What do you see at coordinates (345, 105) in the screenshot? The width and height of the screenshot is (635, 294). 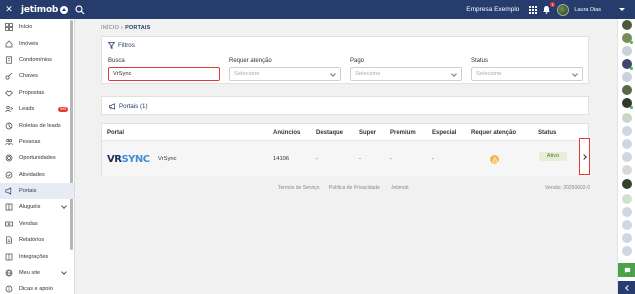 I see `portals-header-card: Portais (1)` at bounding box center [345, 105].